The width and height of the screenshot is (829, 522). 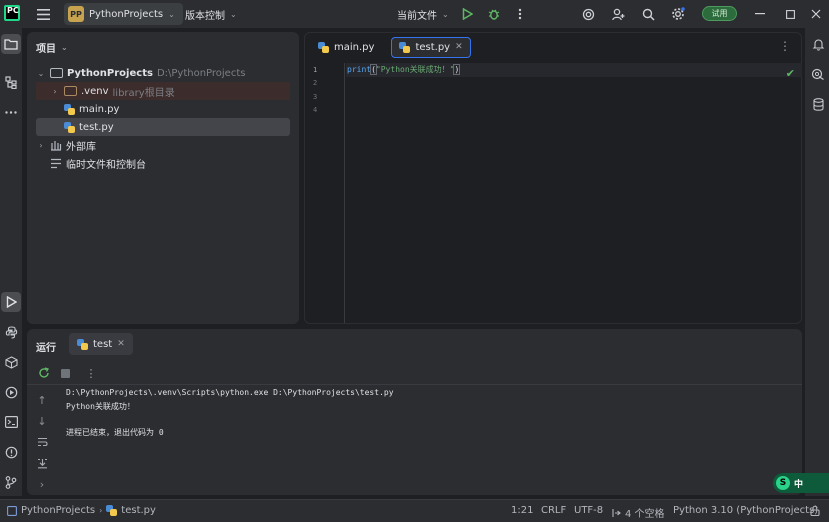 What do you see at coordinates (817, 262) in the screenshot?
I see `right-tool-strip` at bounding box center [817, 262].